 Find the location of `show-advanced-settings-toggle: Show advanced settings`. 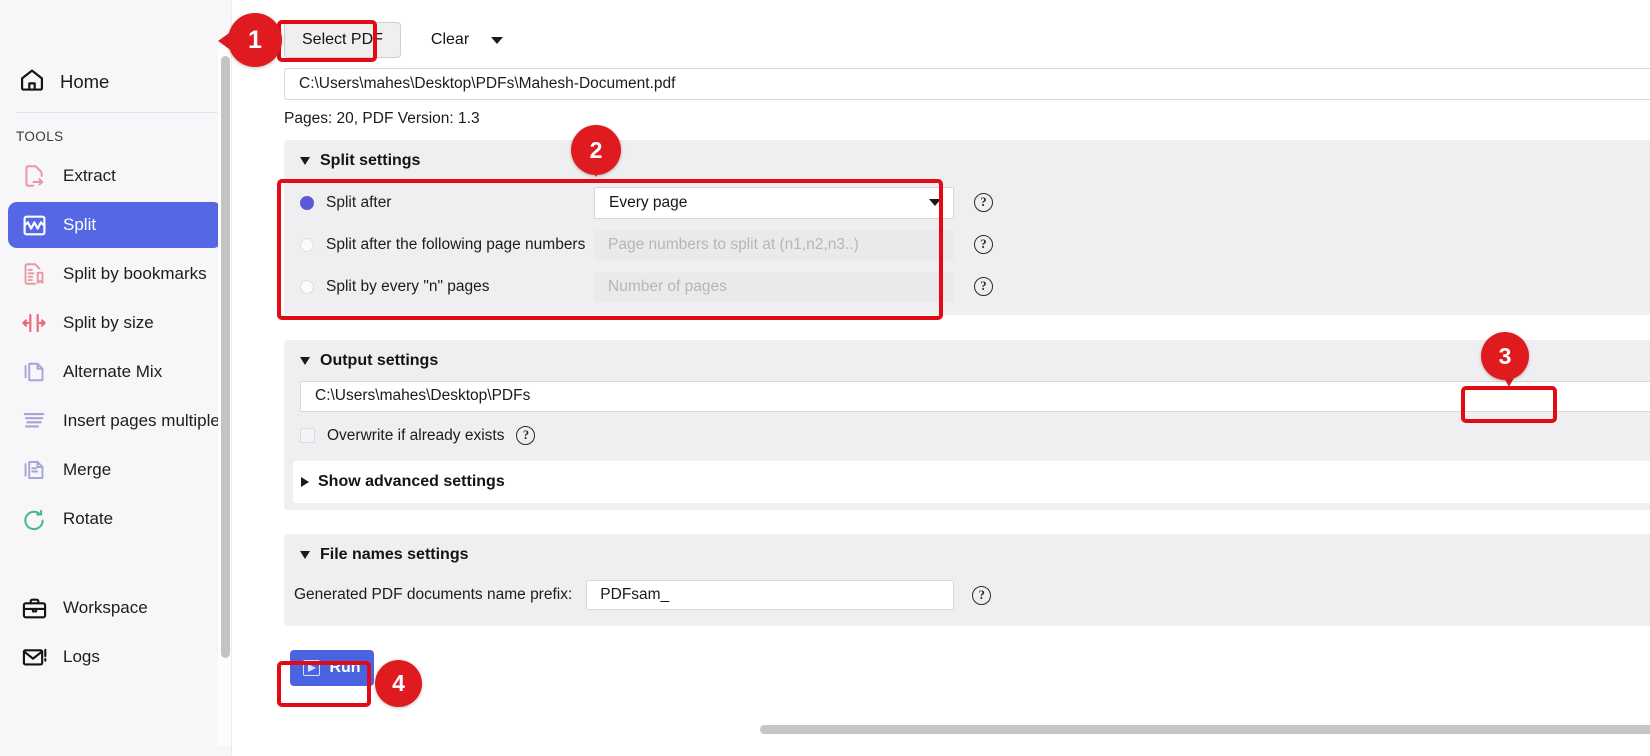

show-advanced-settings-toggle: Show advanced settings is located at coordinates (971, 482).